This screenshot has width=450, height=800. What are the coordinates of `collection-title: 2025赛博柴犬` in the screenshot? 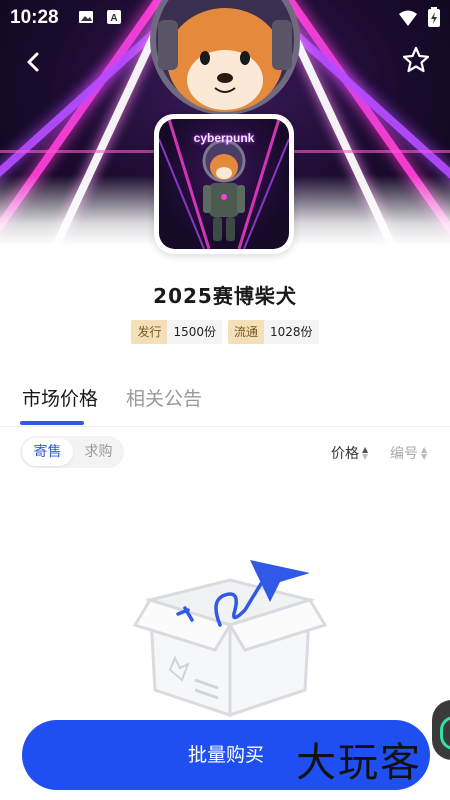 It's located at (225, 296).